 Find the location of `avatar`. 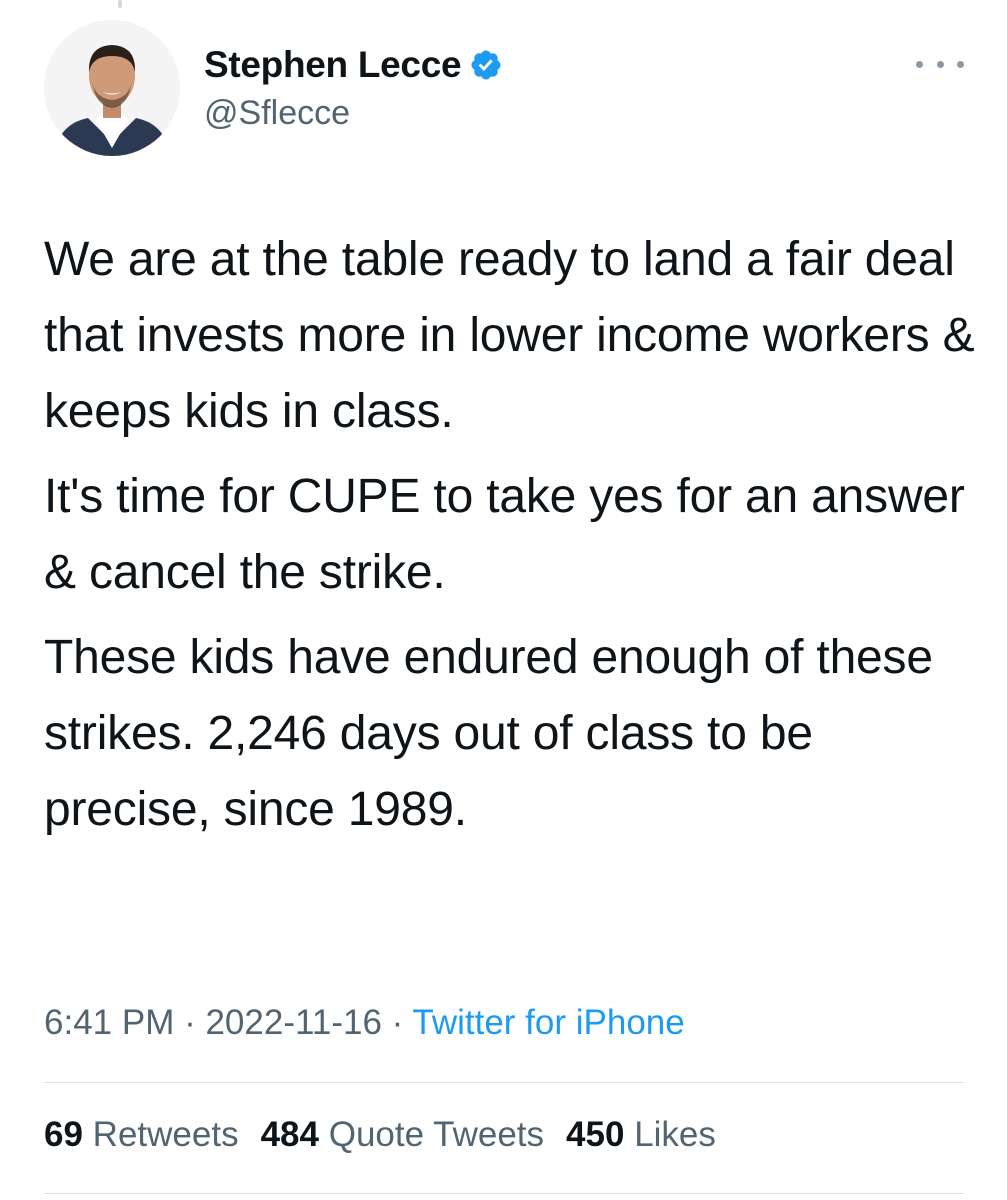

avatar is located at coordinates (112, 88).